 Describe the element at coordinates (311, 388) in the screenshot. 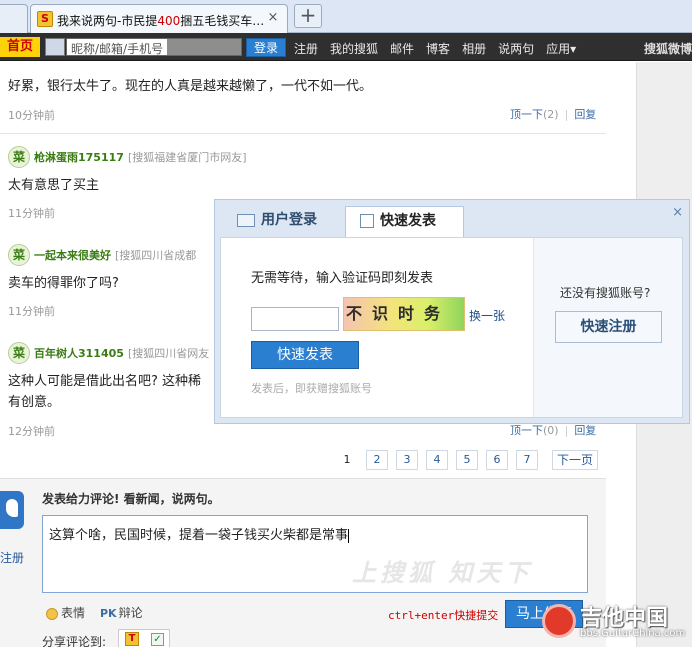

I see `quick-post-note: 发表后，即获赠搜狐账号` at that location.